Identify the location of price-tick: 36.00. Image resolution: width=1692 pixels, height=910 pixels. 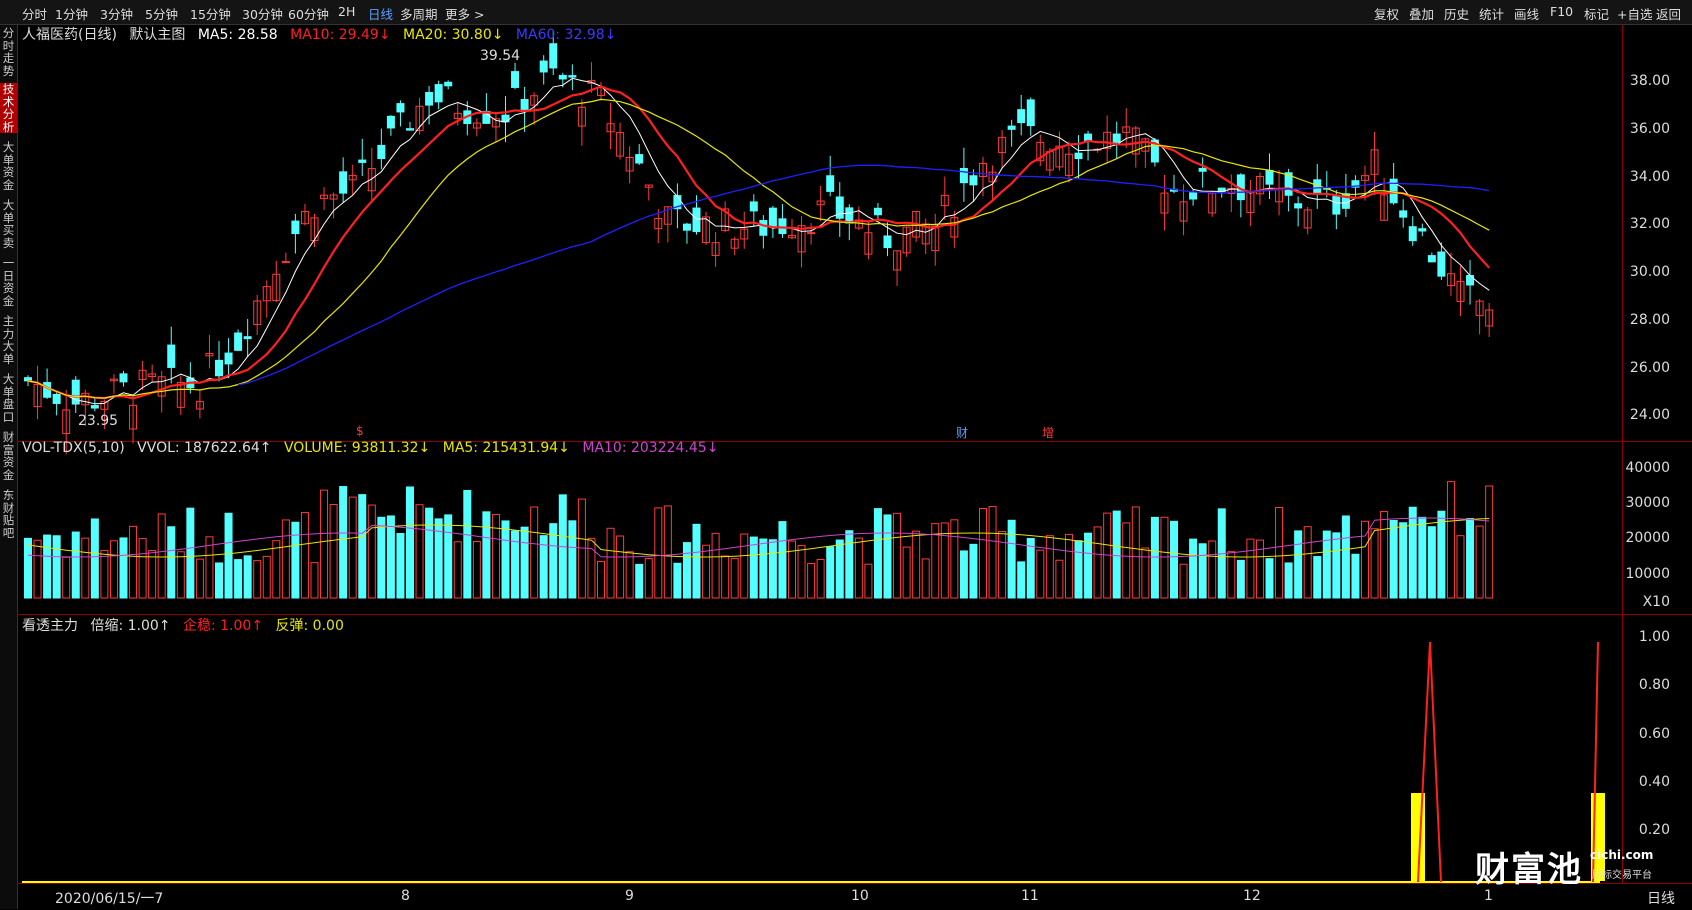
(1649, 129).